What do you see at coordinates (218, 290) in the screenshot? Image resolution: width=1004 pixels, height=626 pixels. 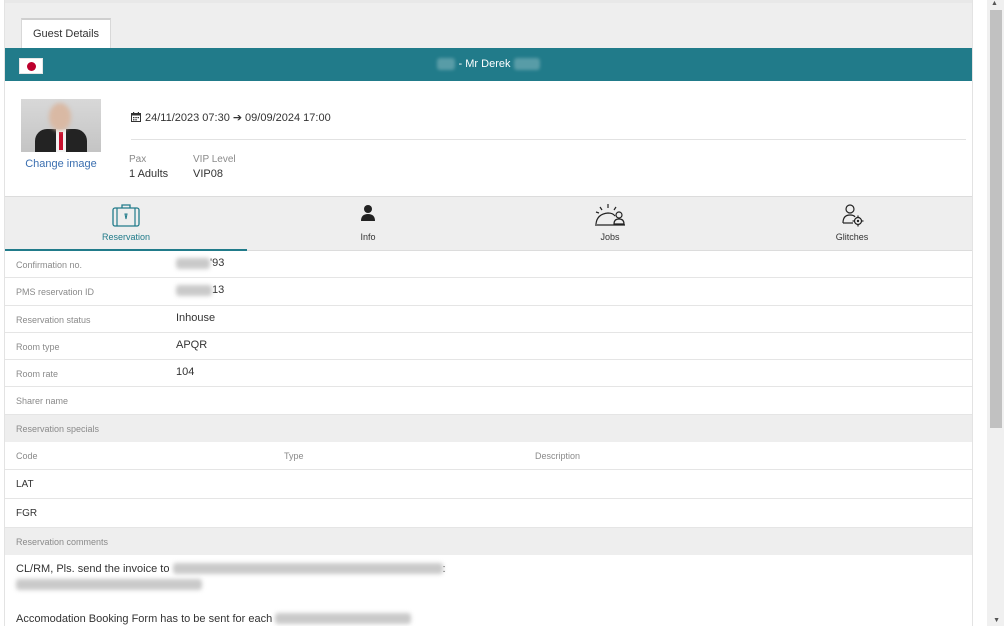 I see `pms-reservation-id: 13` at bounding box center [218, 290].